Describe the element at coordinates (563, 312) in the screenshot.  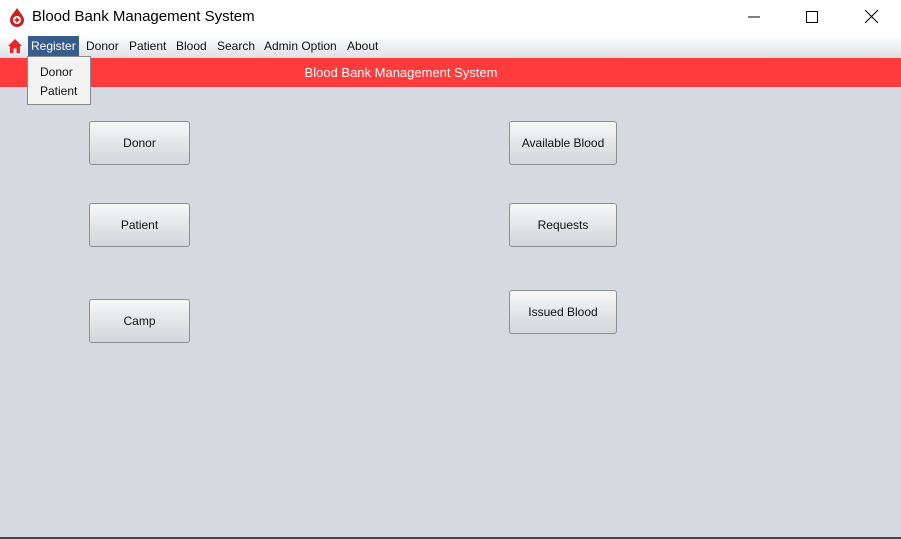
I see `issued-blood-button: Issued Blood` at that location.